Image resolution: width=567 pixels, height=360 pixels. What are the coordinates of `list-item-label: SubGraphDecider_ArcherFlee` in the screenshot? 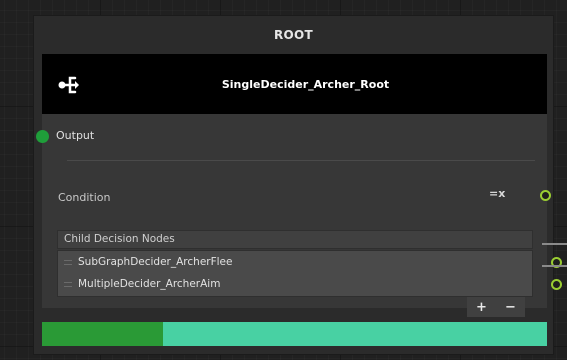 It's located at (155, 262).